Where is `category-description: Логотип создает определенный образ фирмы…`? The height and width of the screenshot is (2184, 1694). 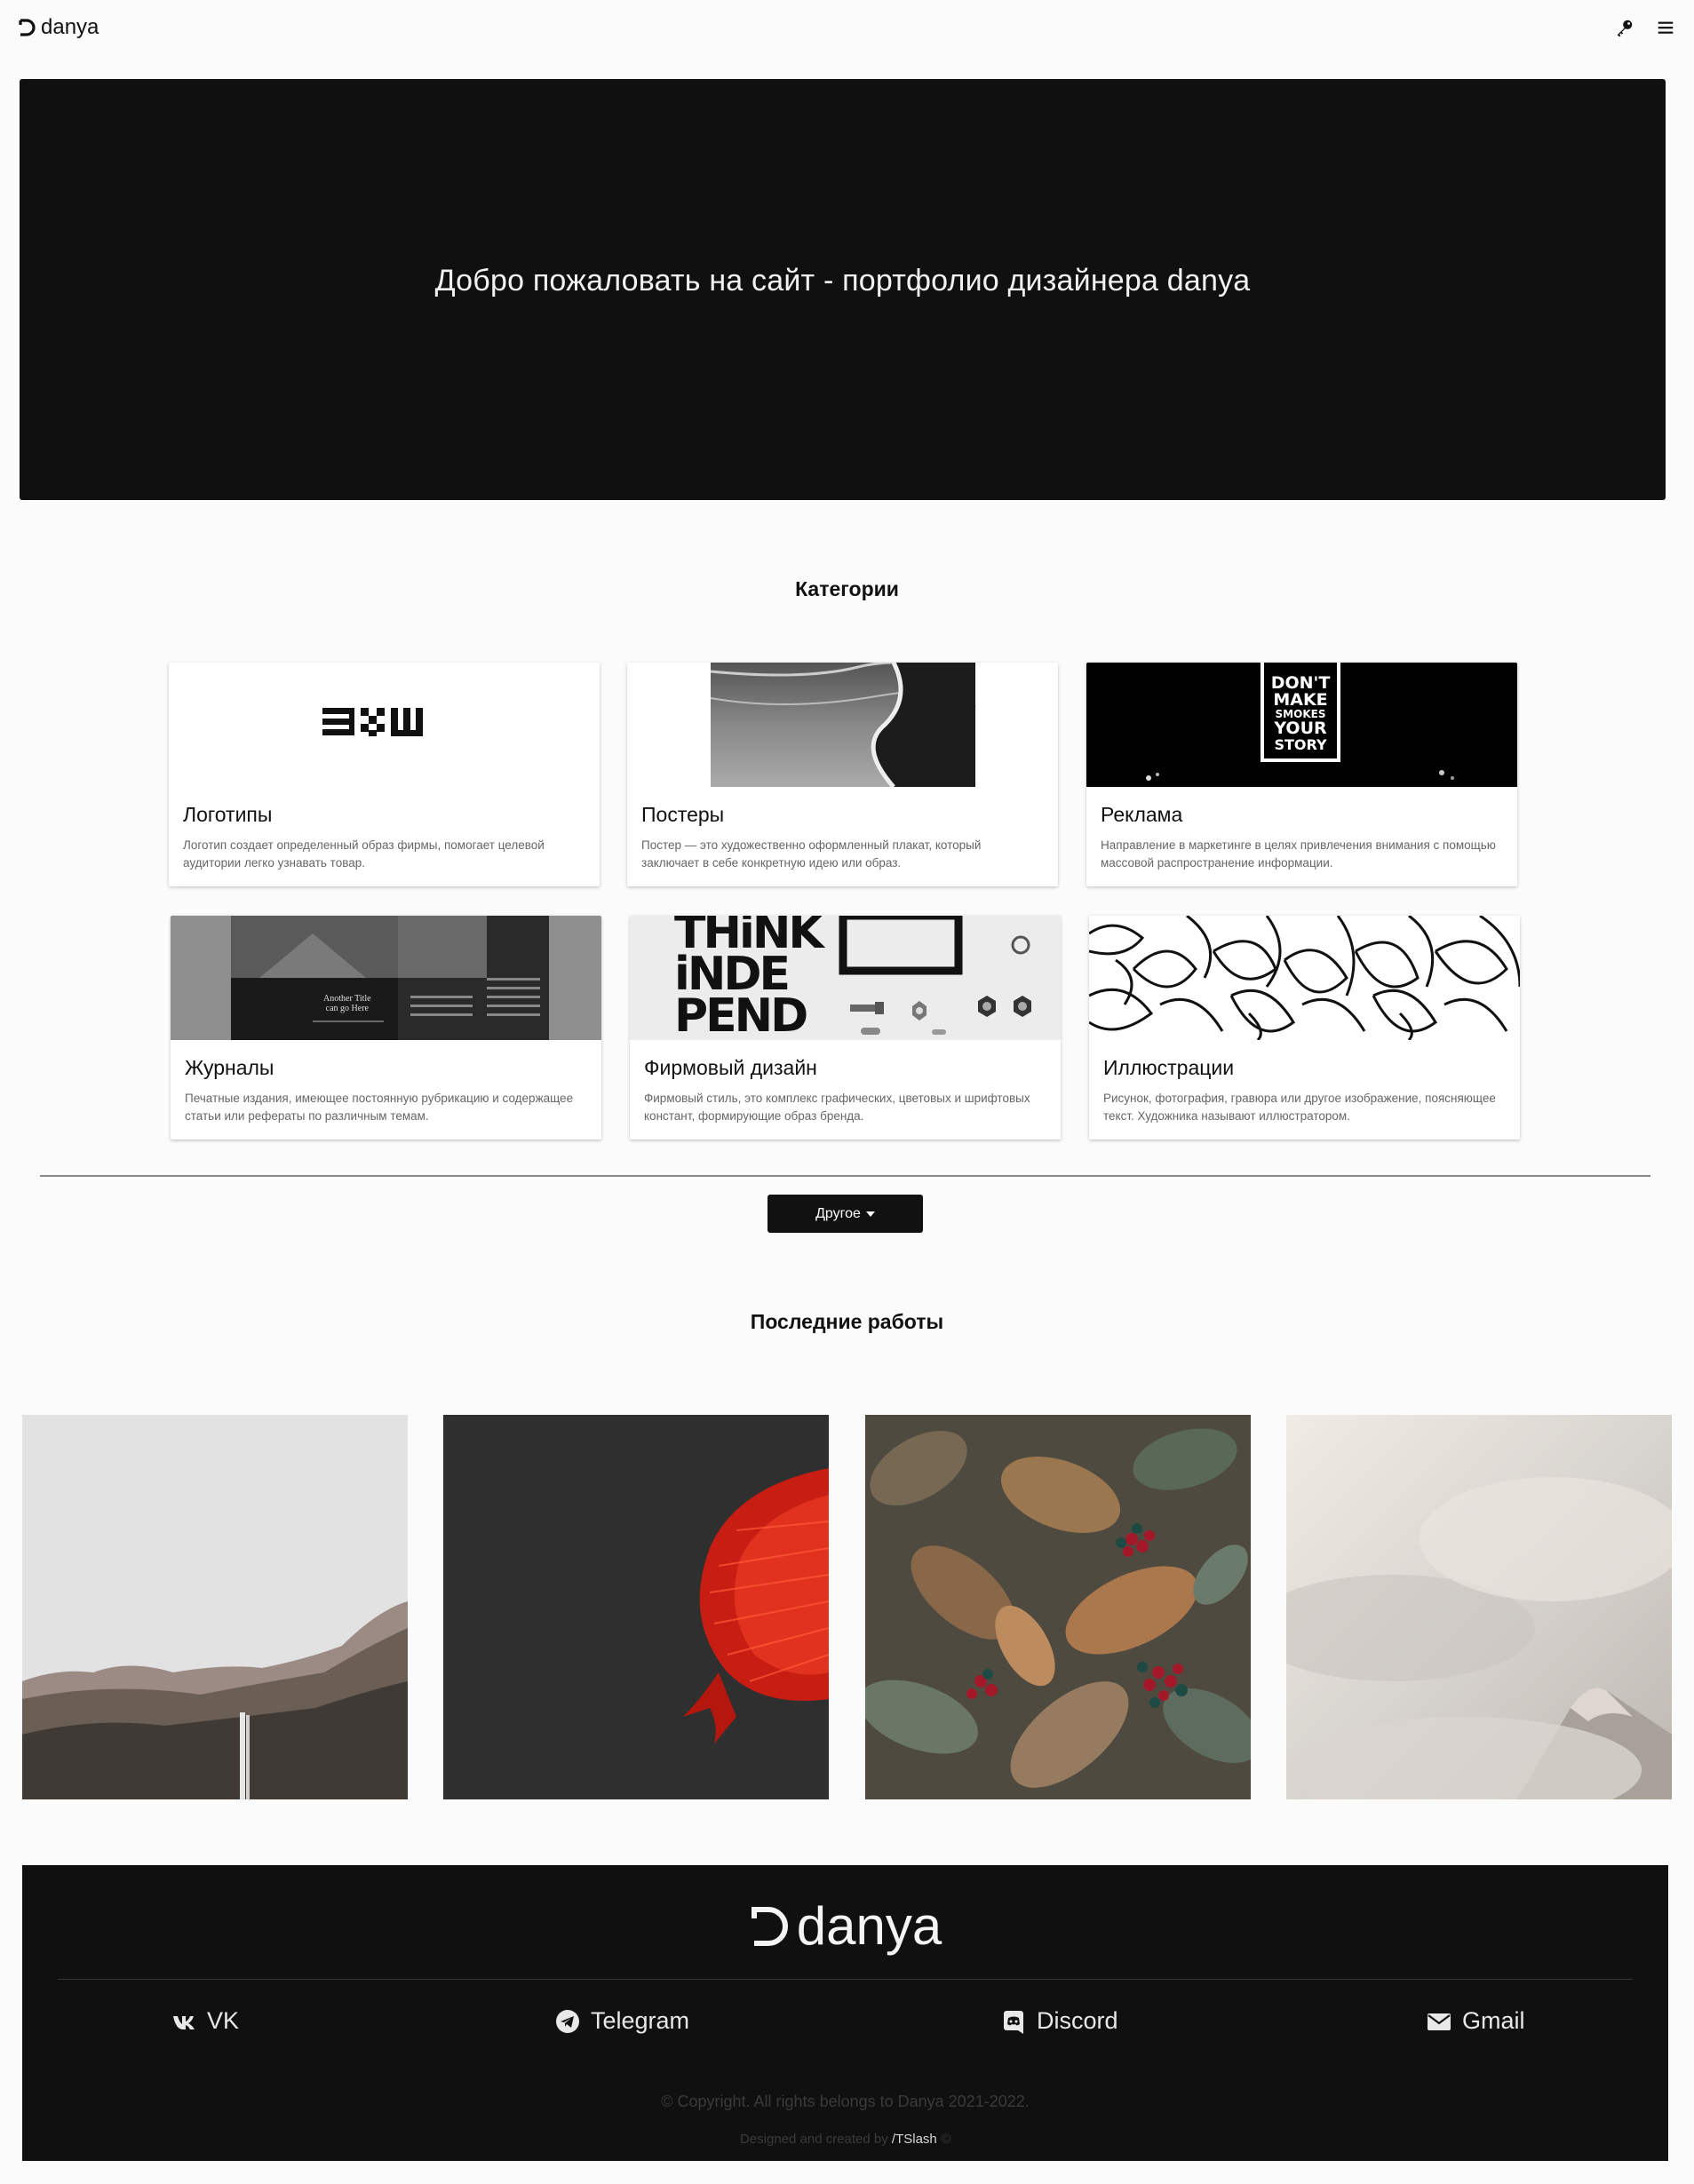 category-description: Логотип создает определенный образ фирмы… is located at coordinates (364, 854).